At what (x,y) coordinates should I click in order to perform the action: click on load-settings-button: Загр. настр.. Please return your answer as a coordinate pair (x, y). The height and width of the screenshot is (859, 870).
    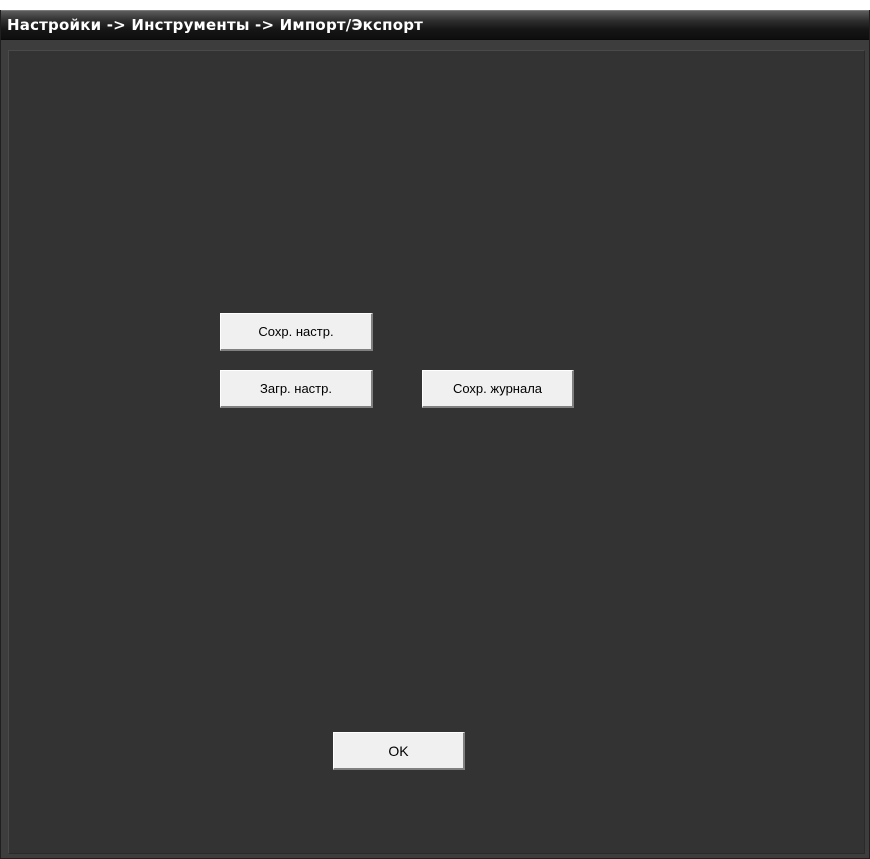
    Looking at the image, I should click on (296, 389).